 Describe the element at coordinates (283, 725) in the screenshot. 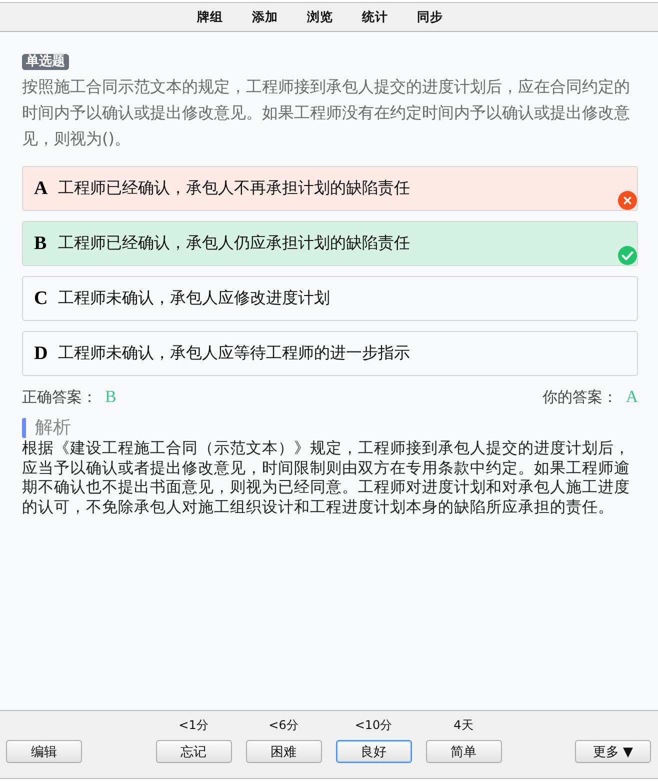

I see `interval-label: <6分` at that location.